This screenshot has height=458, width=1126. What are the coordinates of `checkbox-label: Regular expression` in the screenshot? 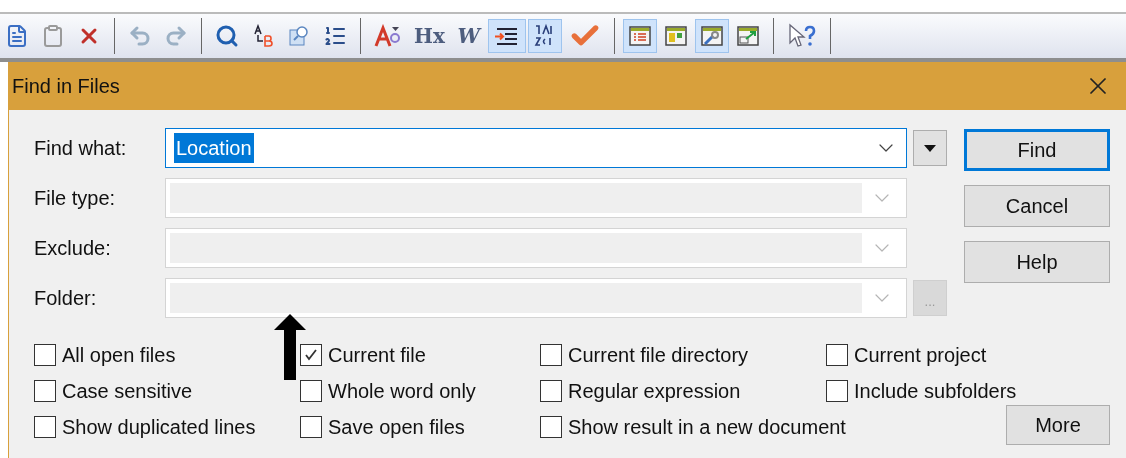 It's located at (654, 391).